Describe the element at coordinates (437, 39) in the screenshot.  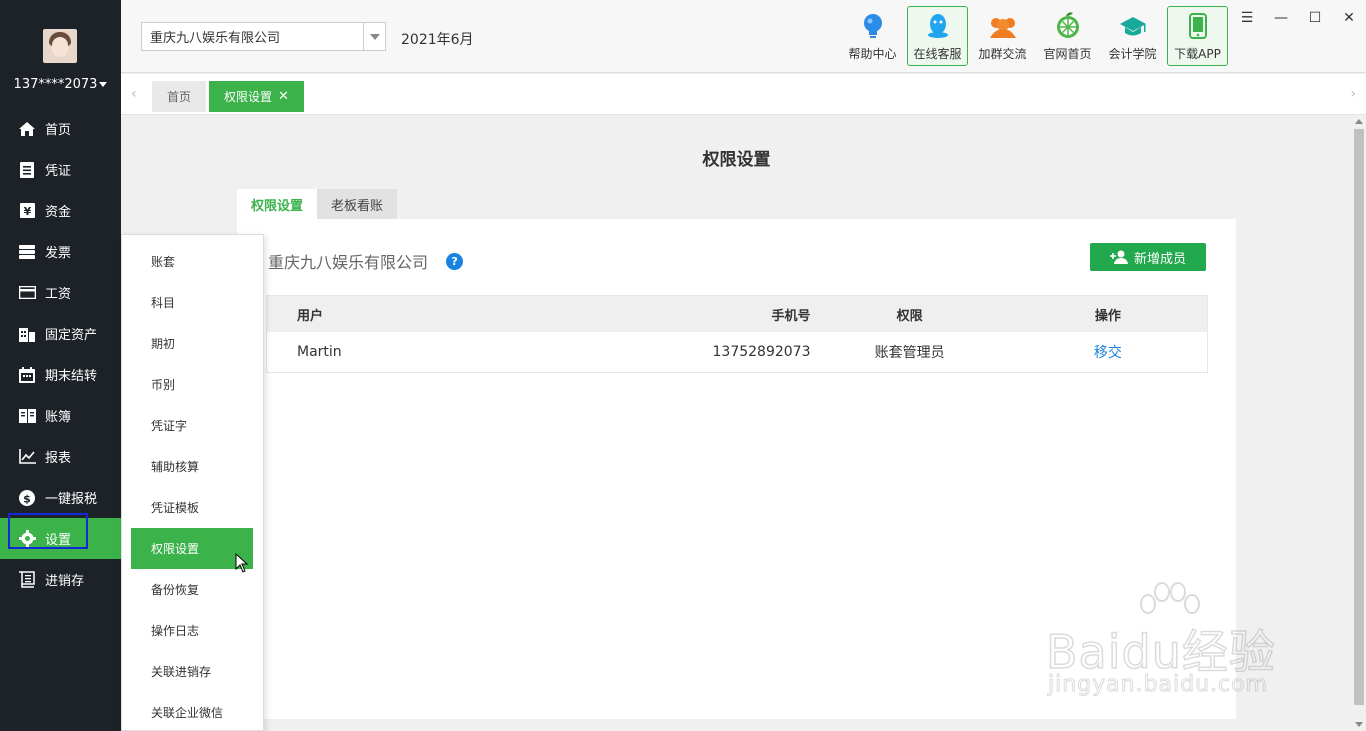
I see `accounting-period: 2021年6月` at that location.